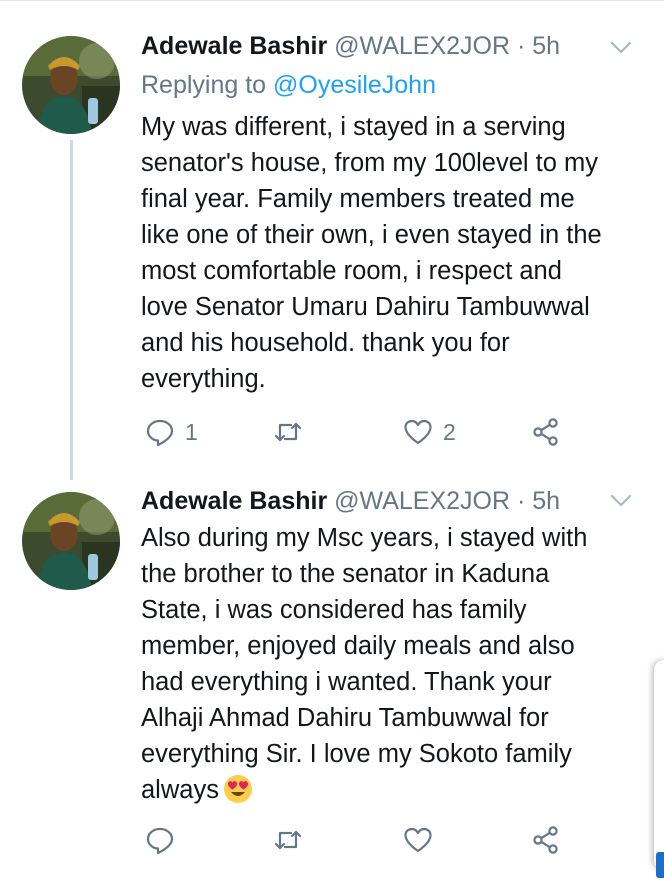 The height and width of the screenshot is (884, 664). What do you see at coordinates (361, 432) in the screenshot?
I see `tweet-actions: 1 2` at bounding box center [361, 432].